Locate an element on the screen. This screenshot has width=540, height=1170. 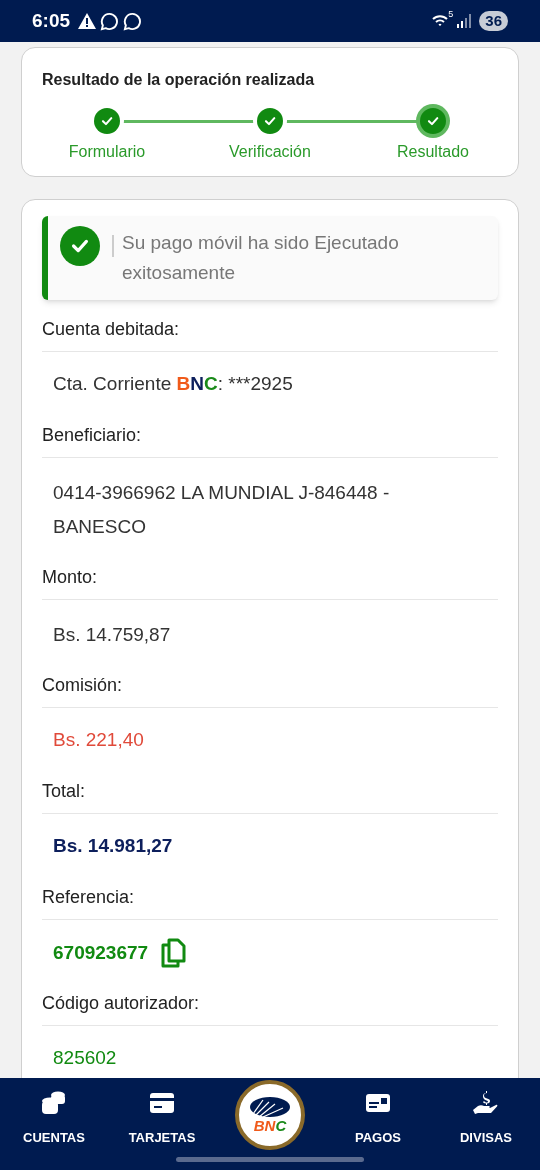
card-icon is located at coordinates (162, 1103).